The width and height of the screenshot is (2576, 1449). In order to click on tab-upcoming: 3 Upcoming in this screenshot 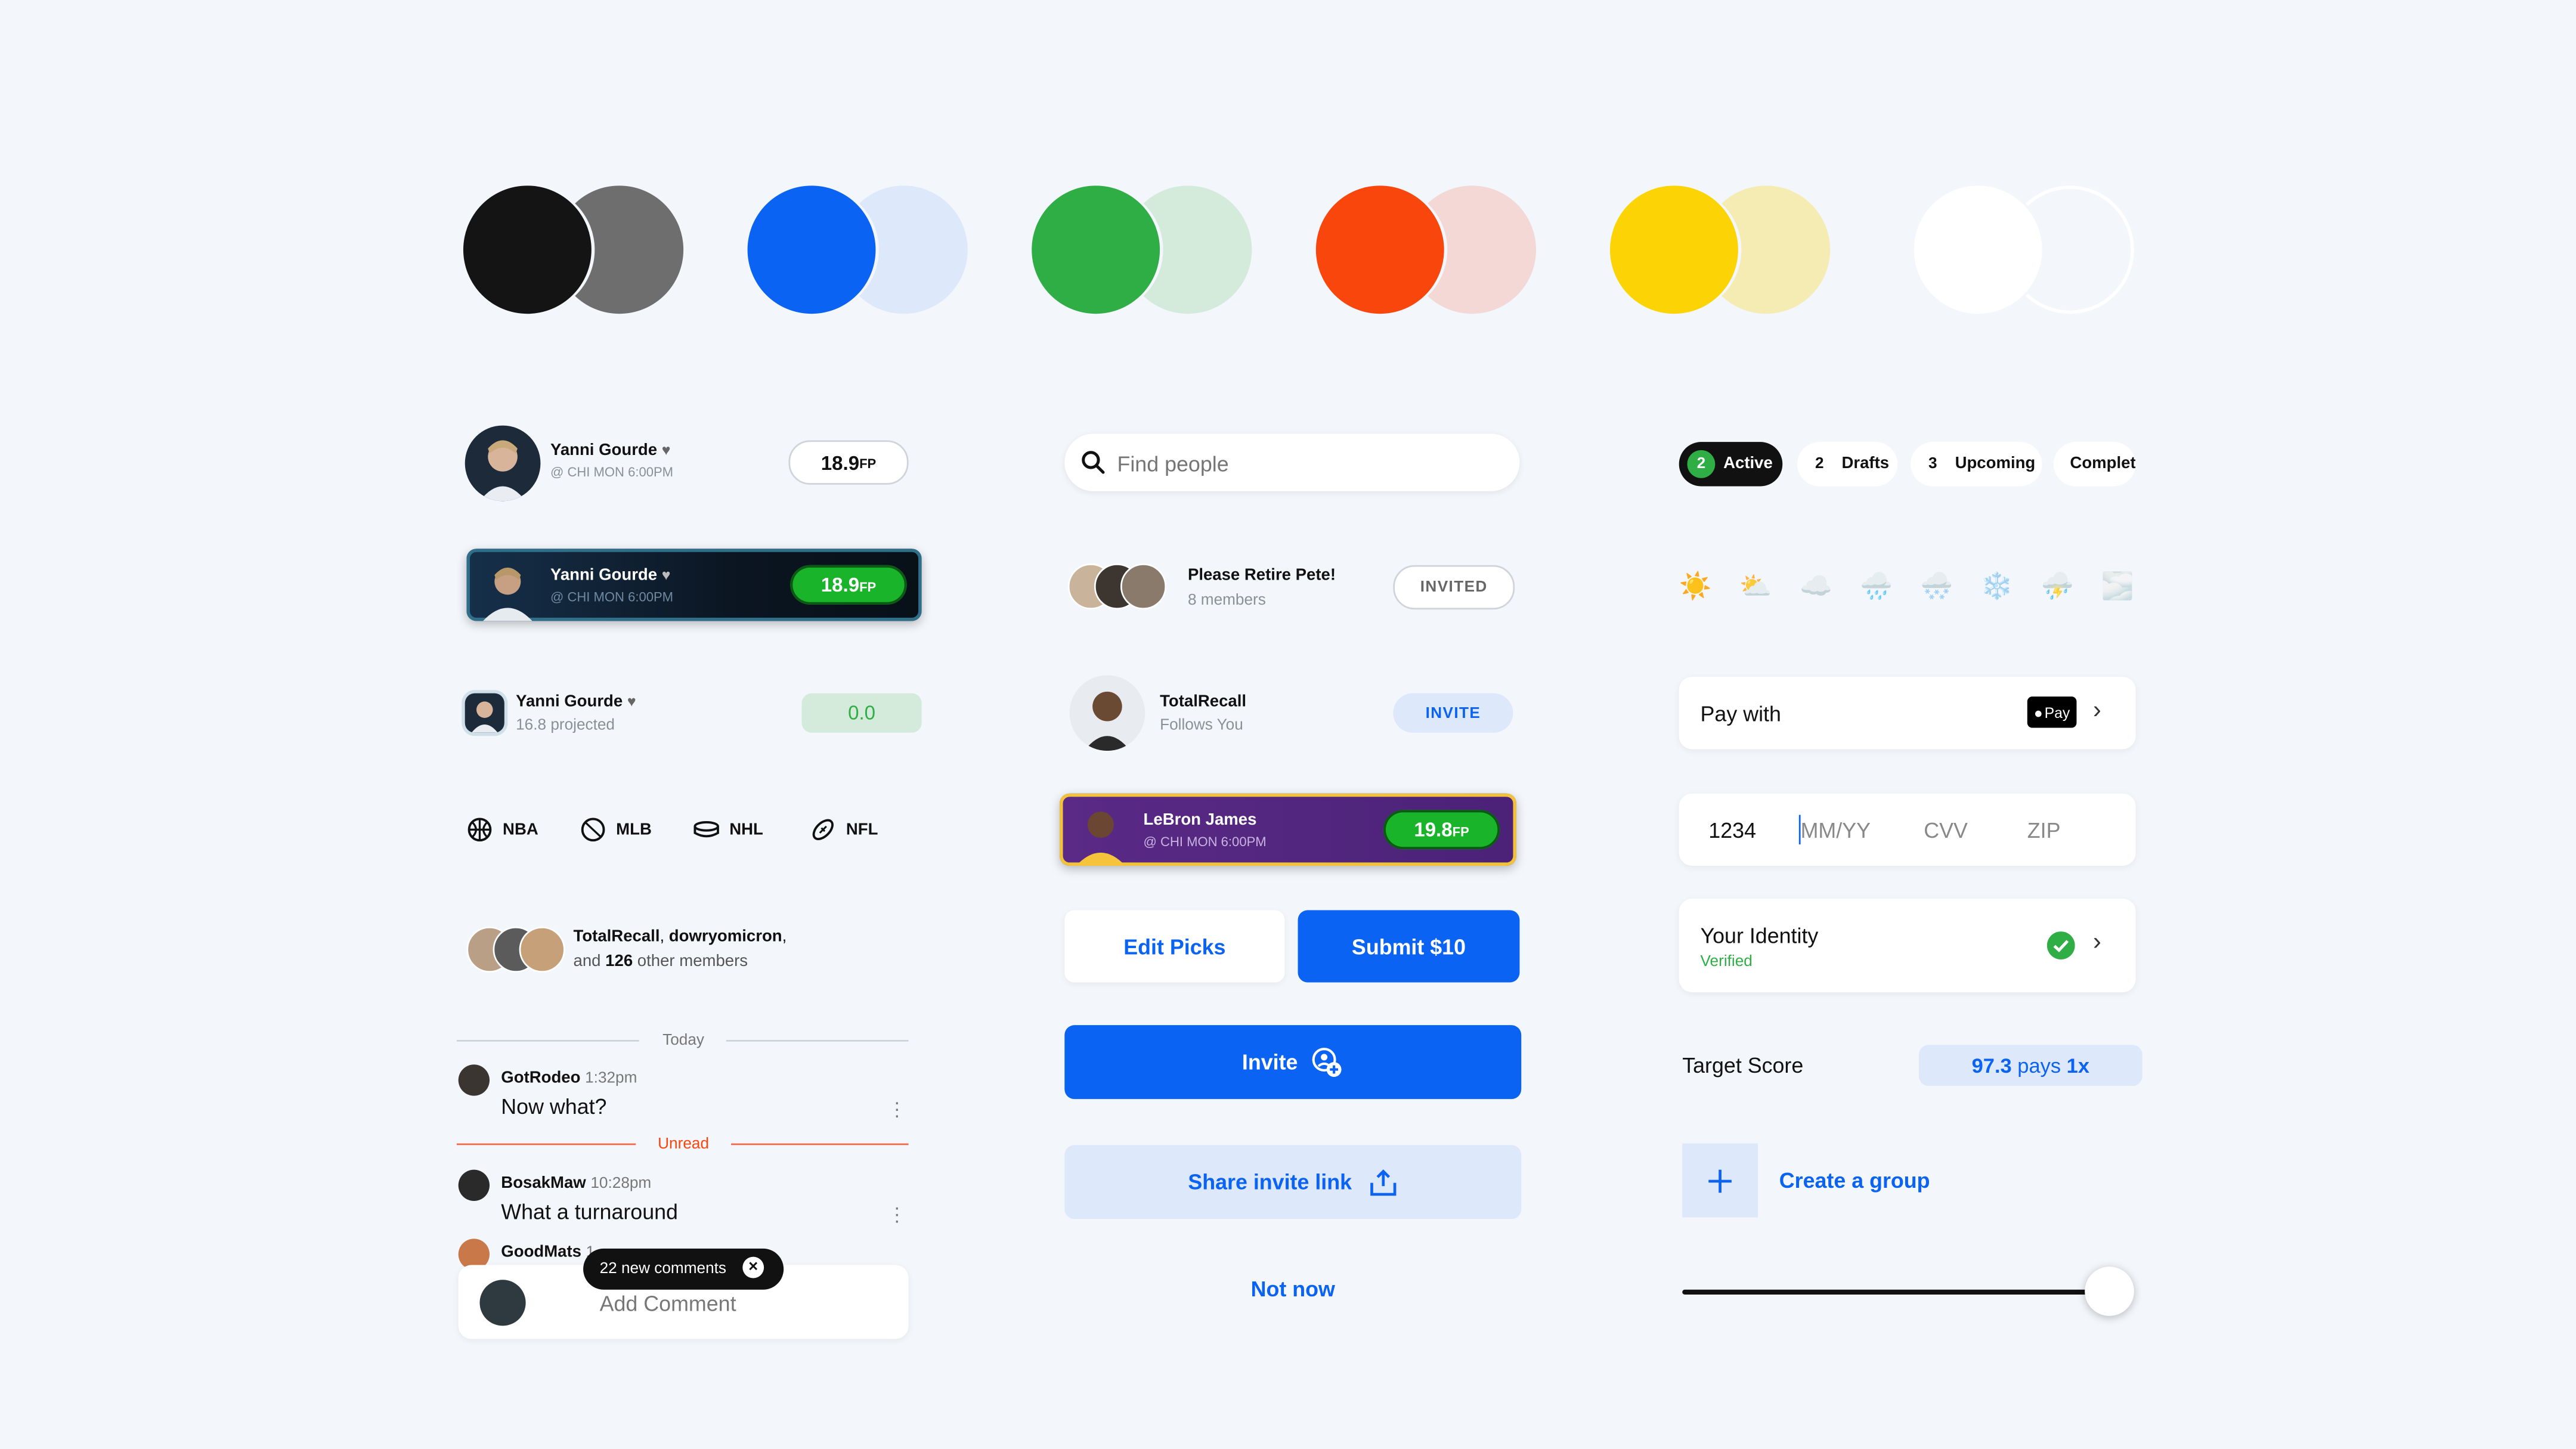, I will do `click(1977, 465)`.